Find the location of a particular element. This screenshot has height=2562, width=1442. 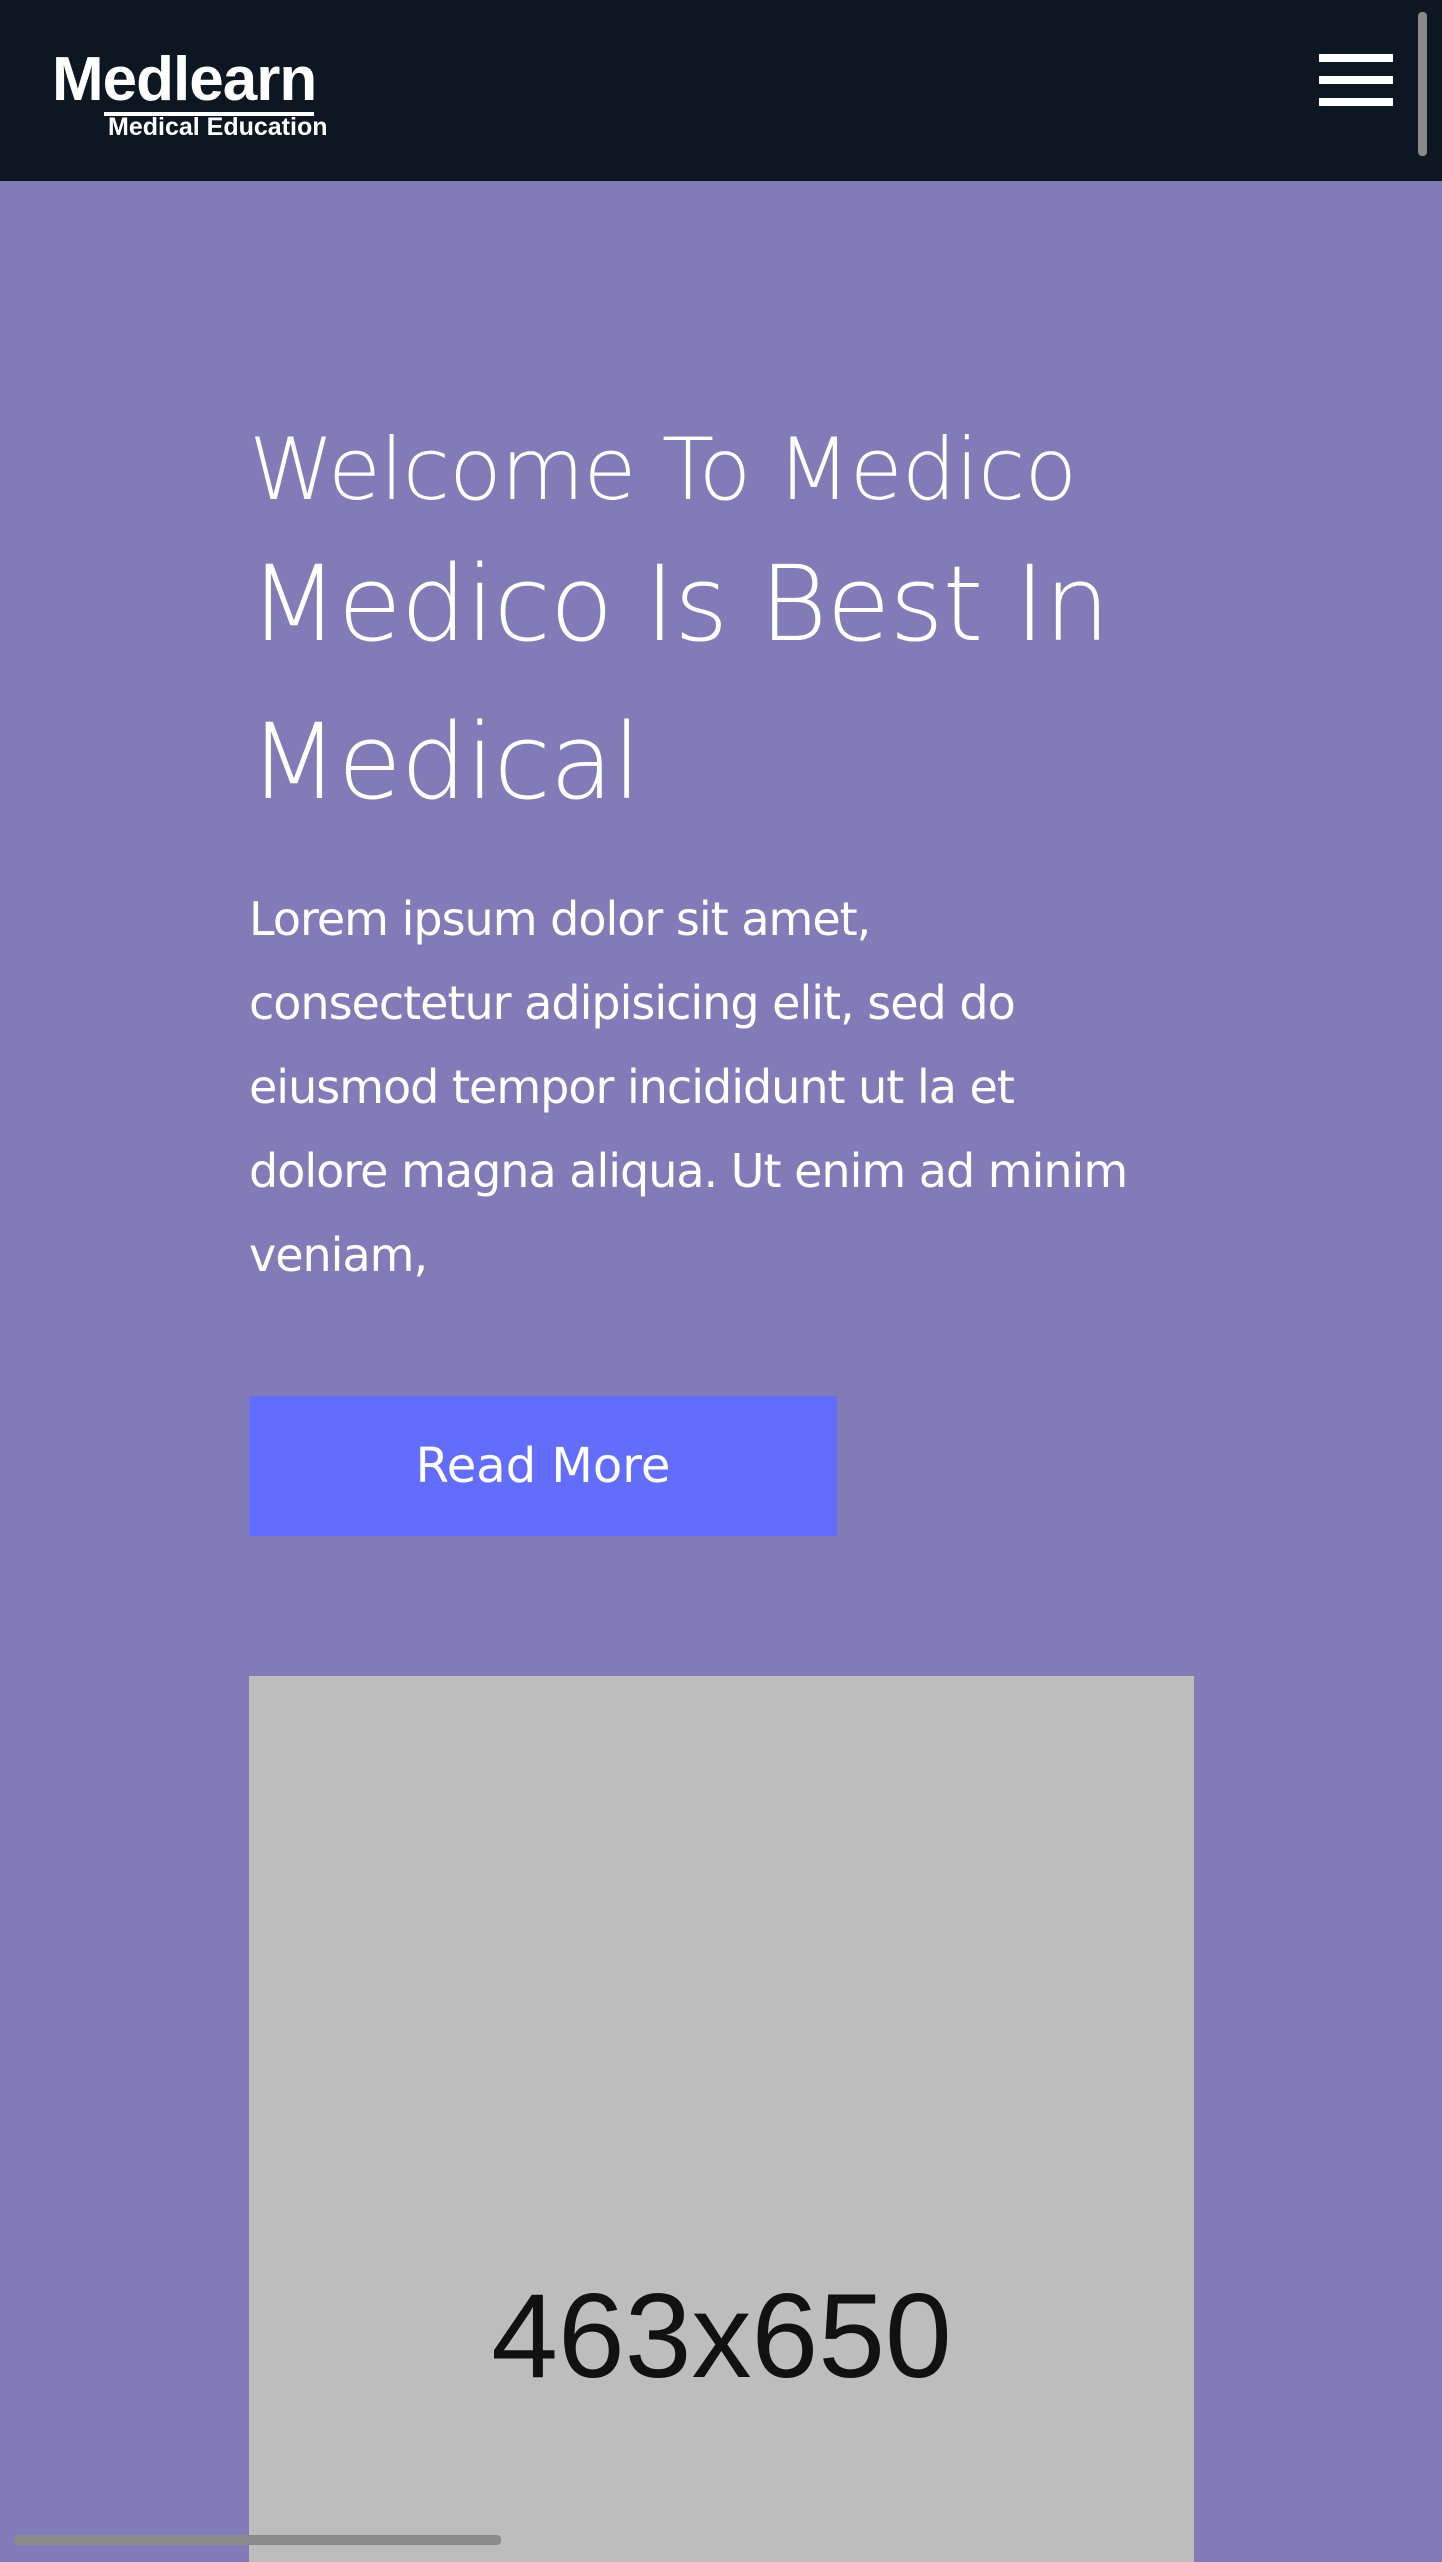

hero-greeting: Welcome To Medico is located at coordinates (663, 470).